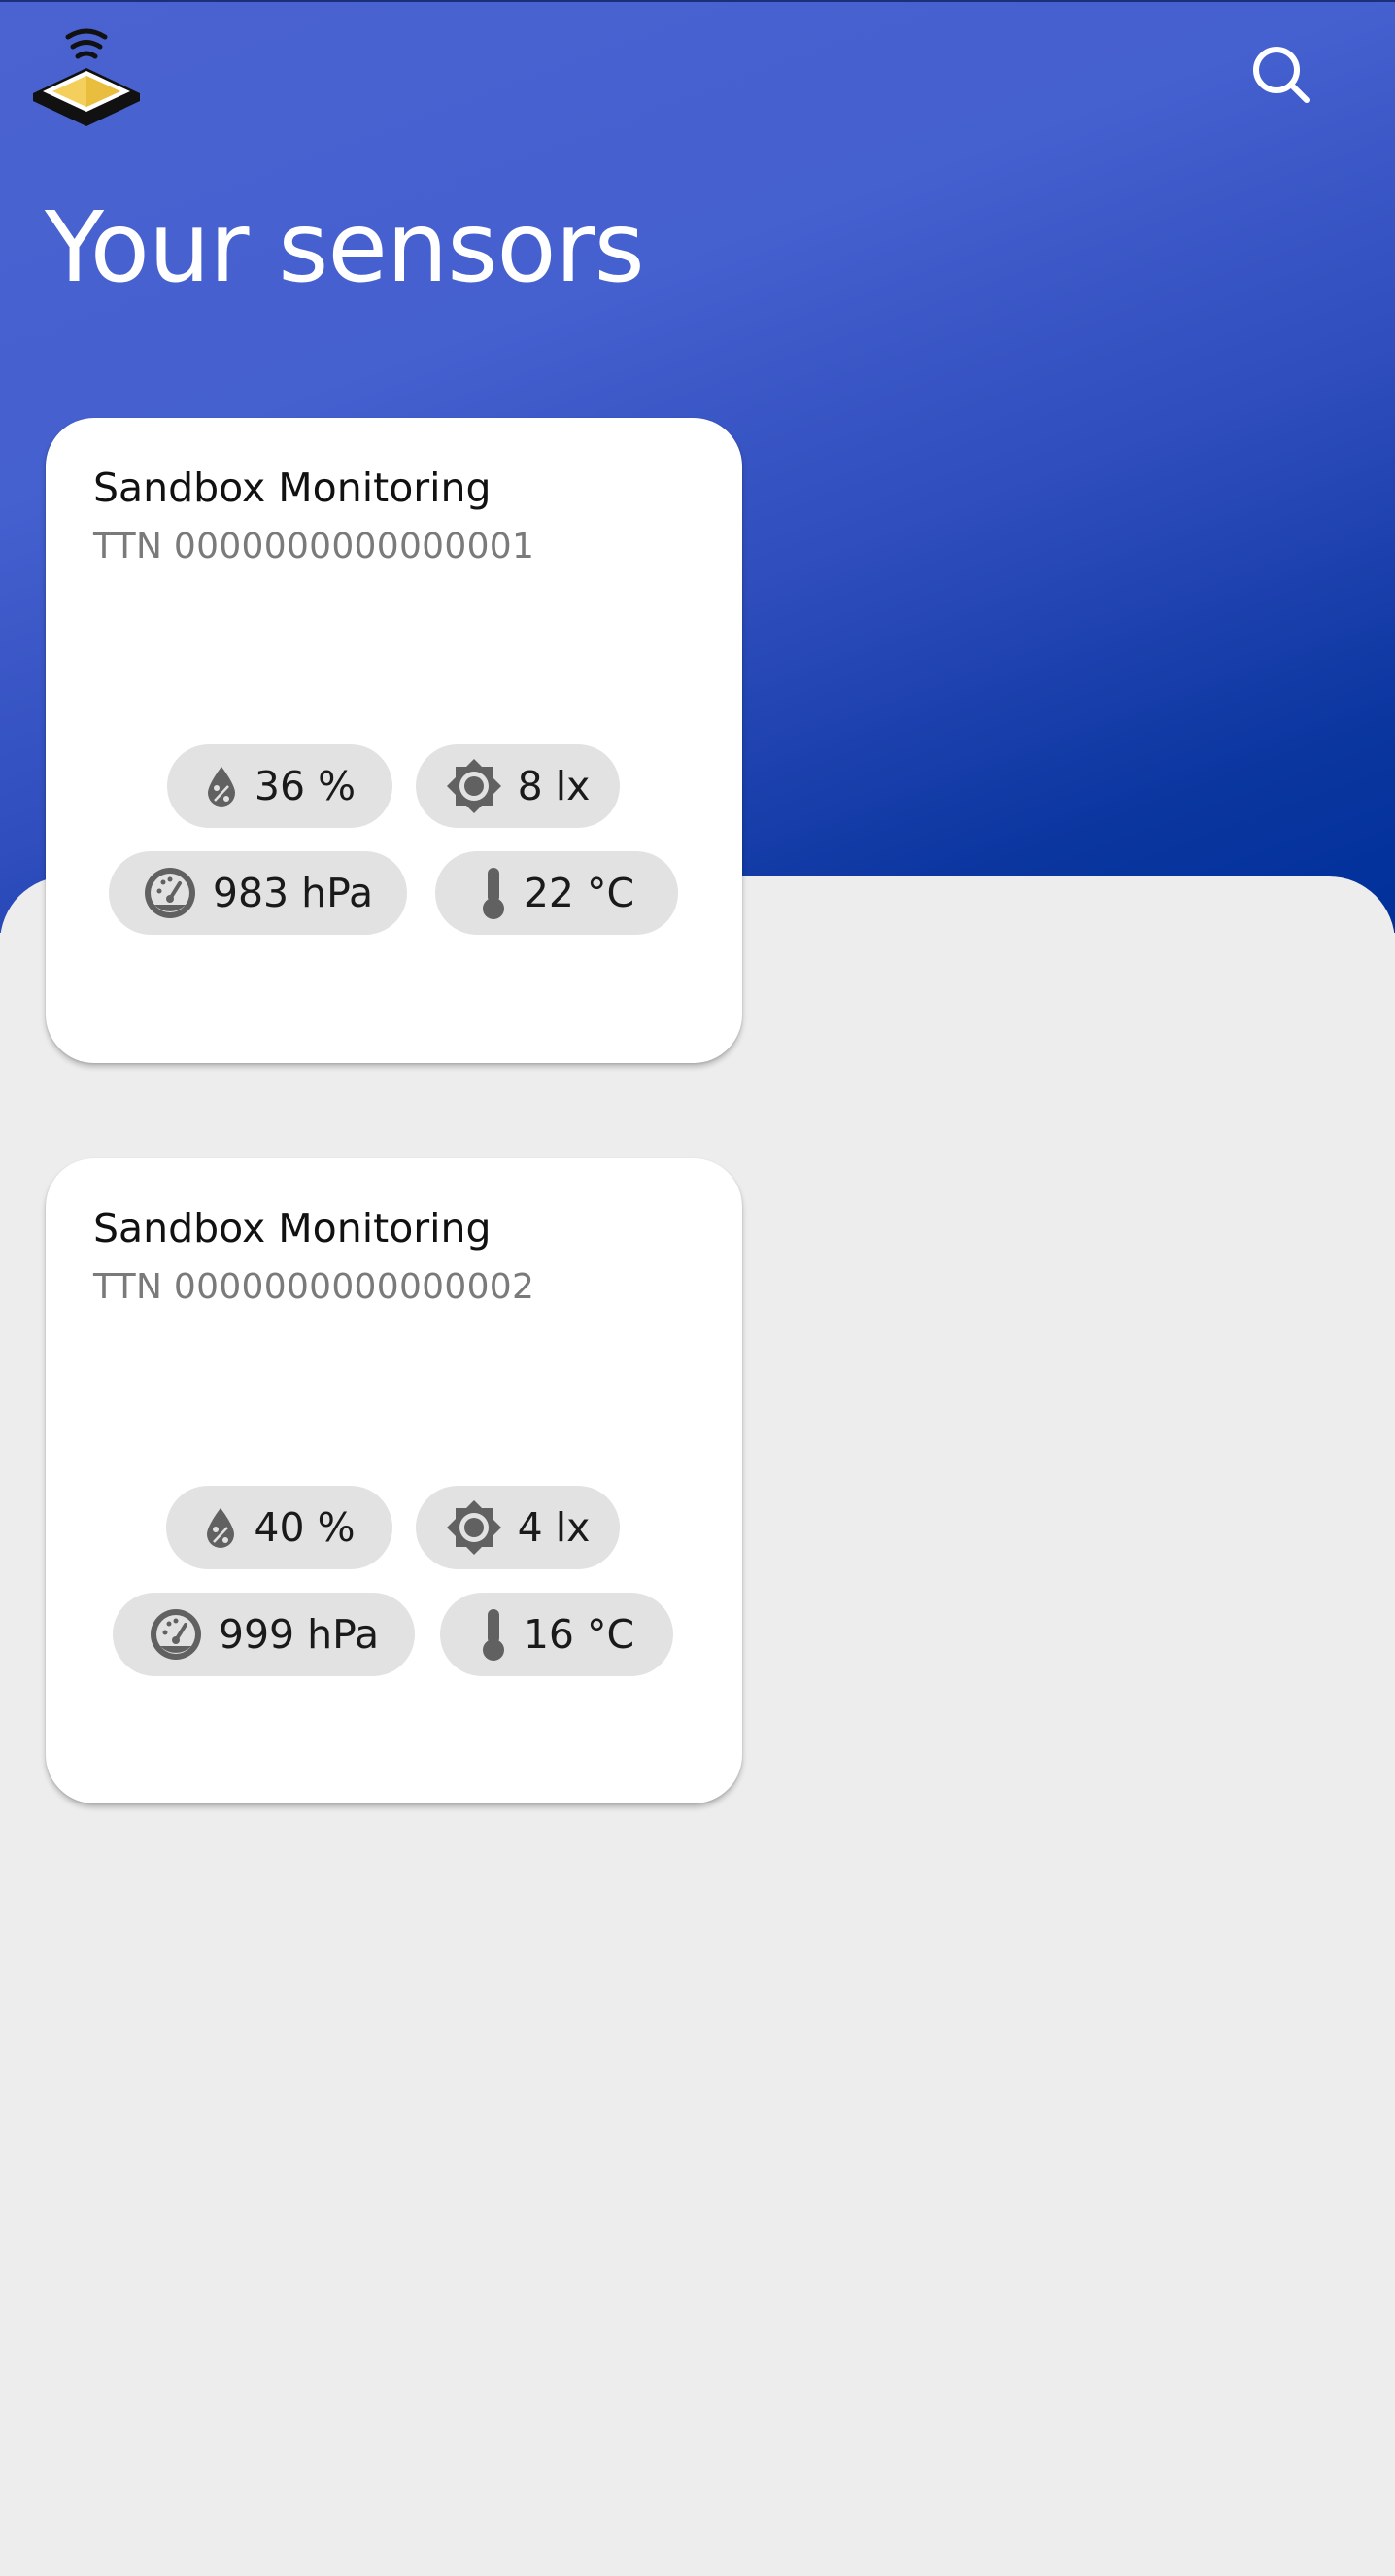 The height and width of the screenshot is (2576, 1395). I want to click on humidity-chip: 36 %, so click(279, 786).